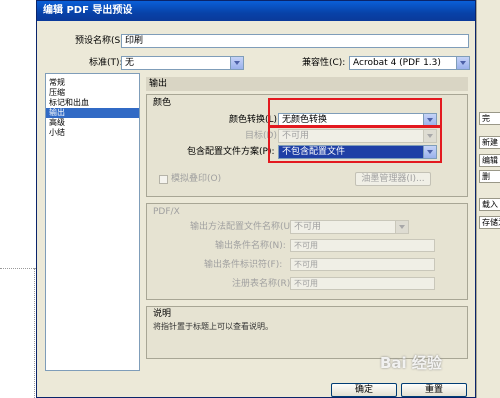 The image size is (500, 398). Describe the element at coordinates (296, 136) in the screenshot. I see `destination-value: 不可用` at that location.